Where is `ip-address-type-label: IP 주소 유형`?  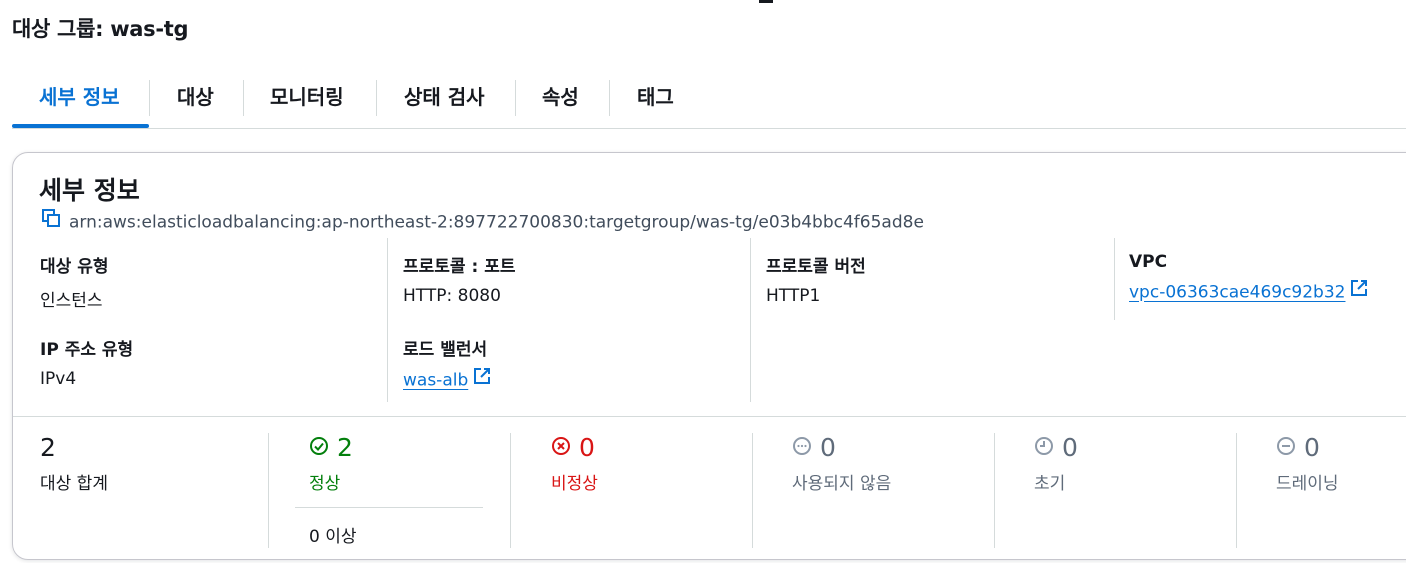 ip-address-type-label: IP 주소 유형 is located at coordinates (87, 350).